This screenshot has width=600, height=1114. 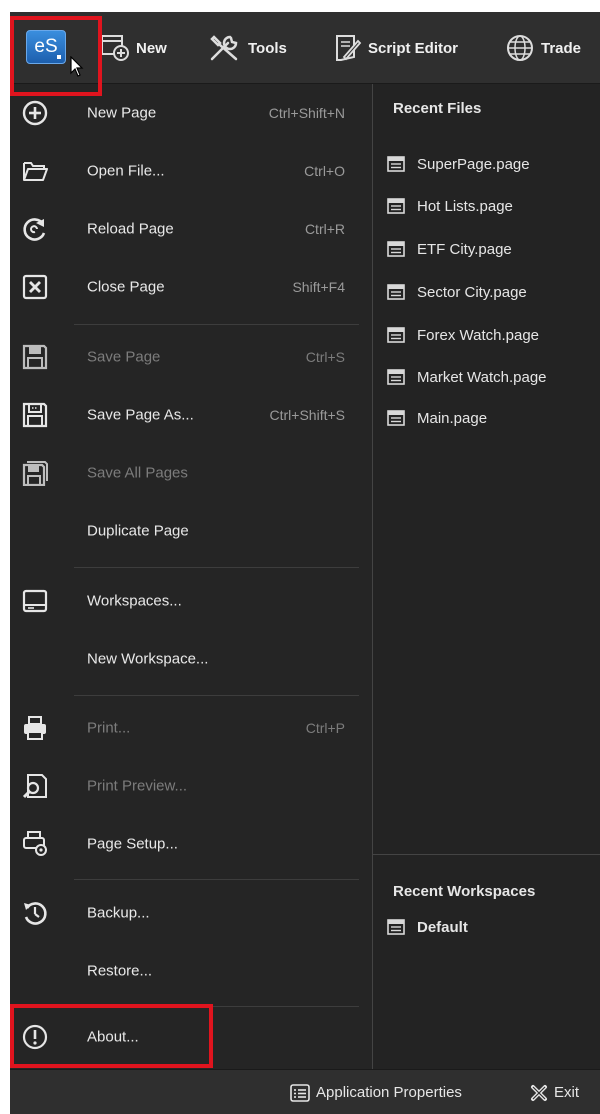 What do you see at coordinates (59, 57) in the screenshot?
I see `dropdown-indicator-icon` at bounding box center [59, 57].